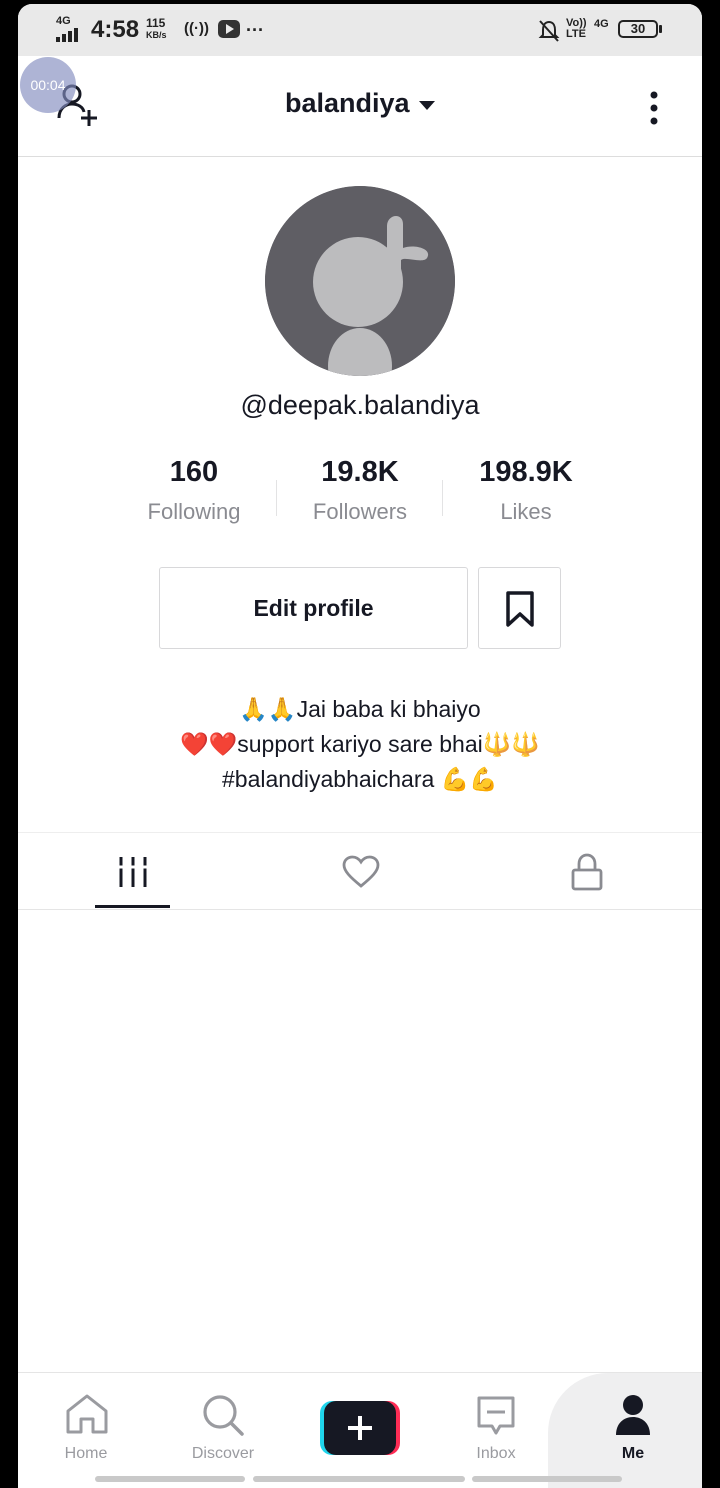  I want to click on followers-label: Followers, so click(360, 511).